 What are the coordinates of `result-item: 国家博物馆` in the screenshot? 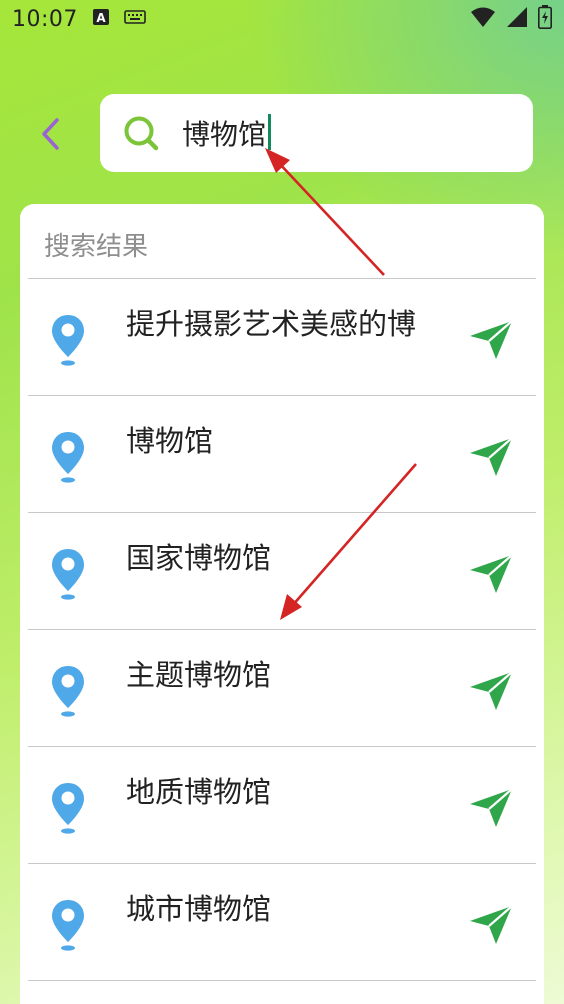 It's located at (282, 570).